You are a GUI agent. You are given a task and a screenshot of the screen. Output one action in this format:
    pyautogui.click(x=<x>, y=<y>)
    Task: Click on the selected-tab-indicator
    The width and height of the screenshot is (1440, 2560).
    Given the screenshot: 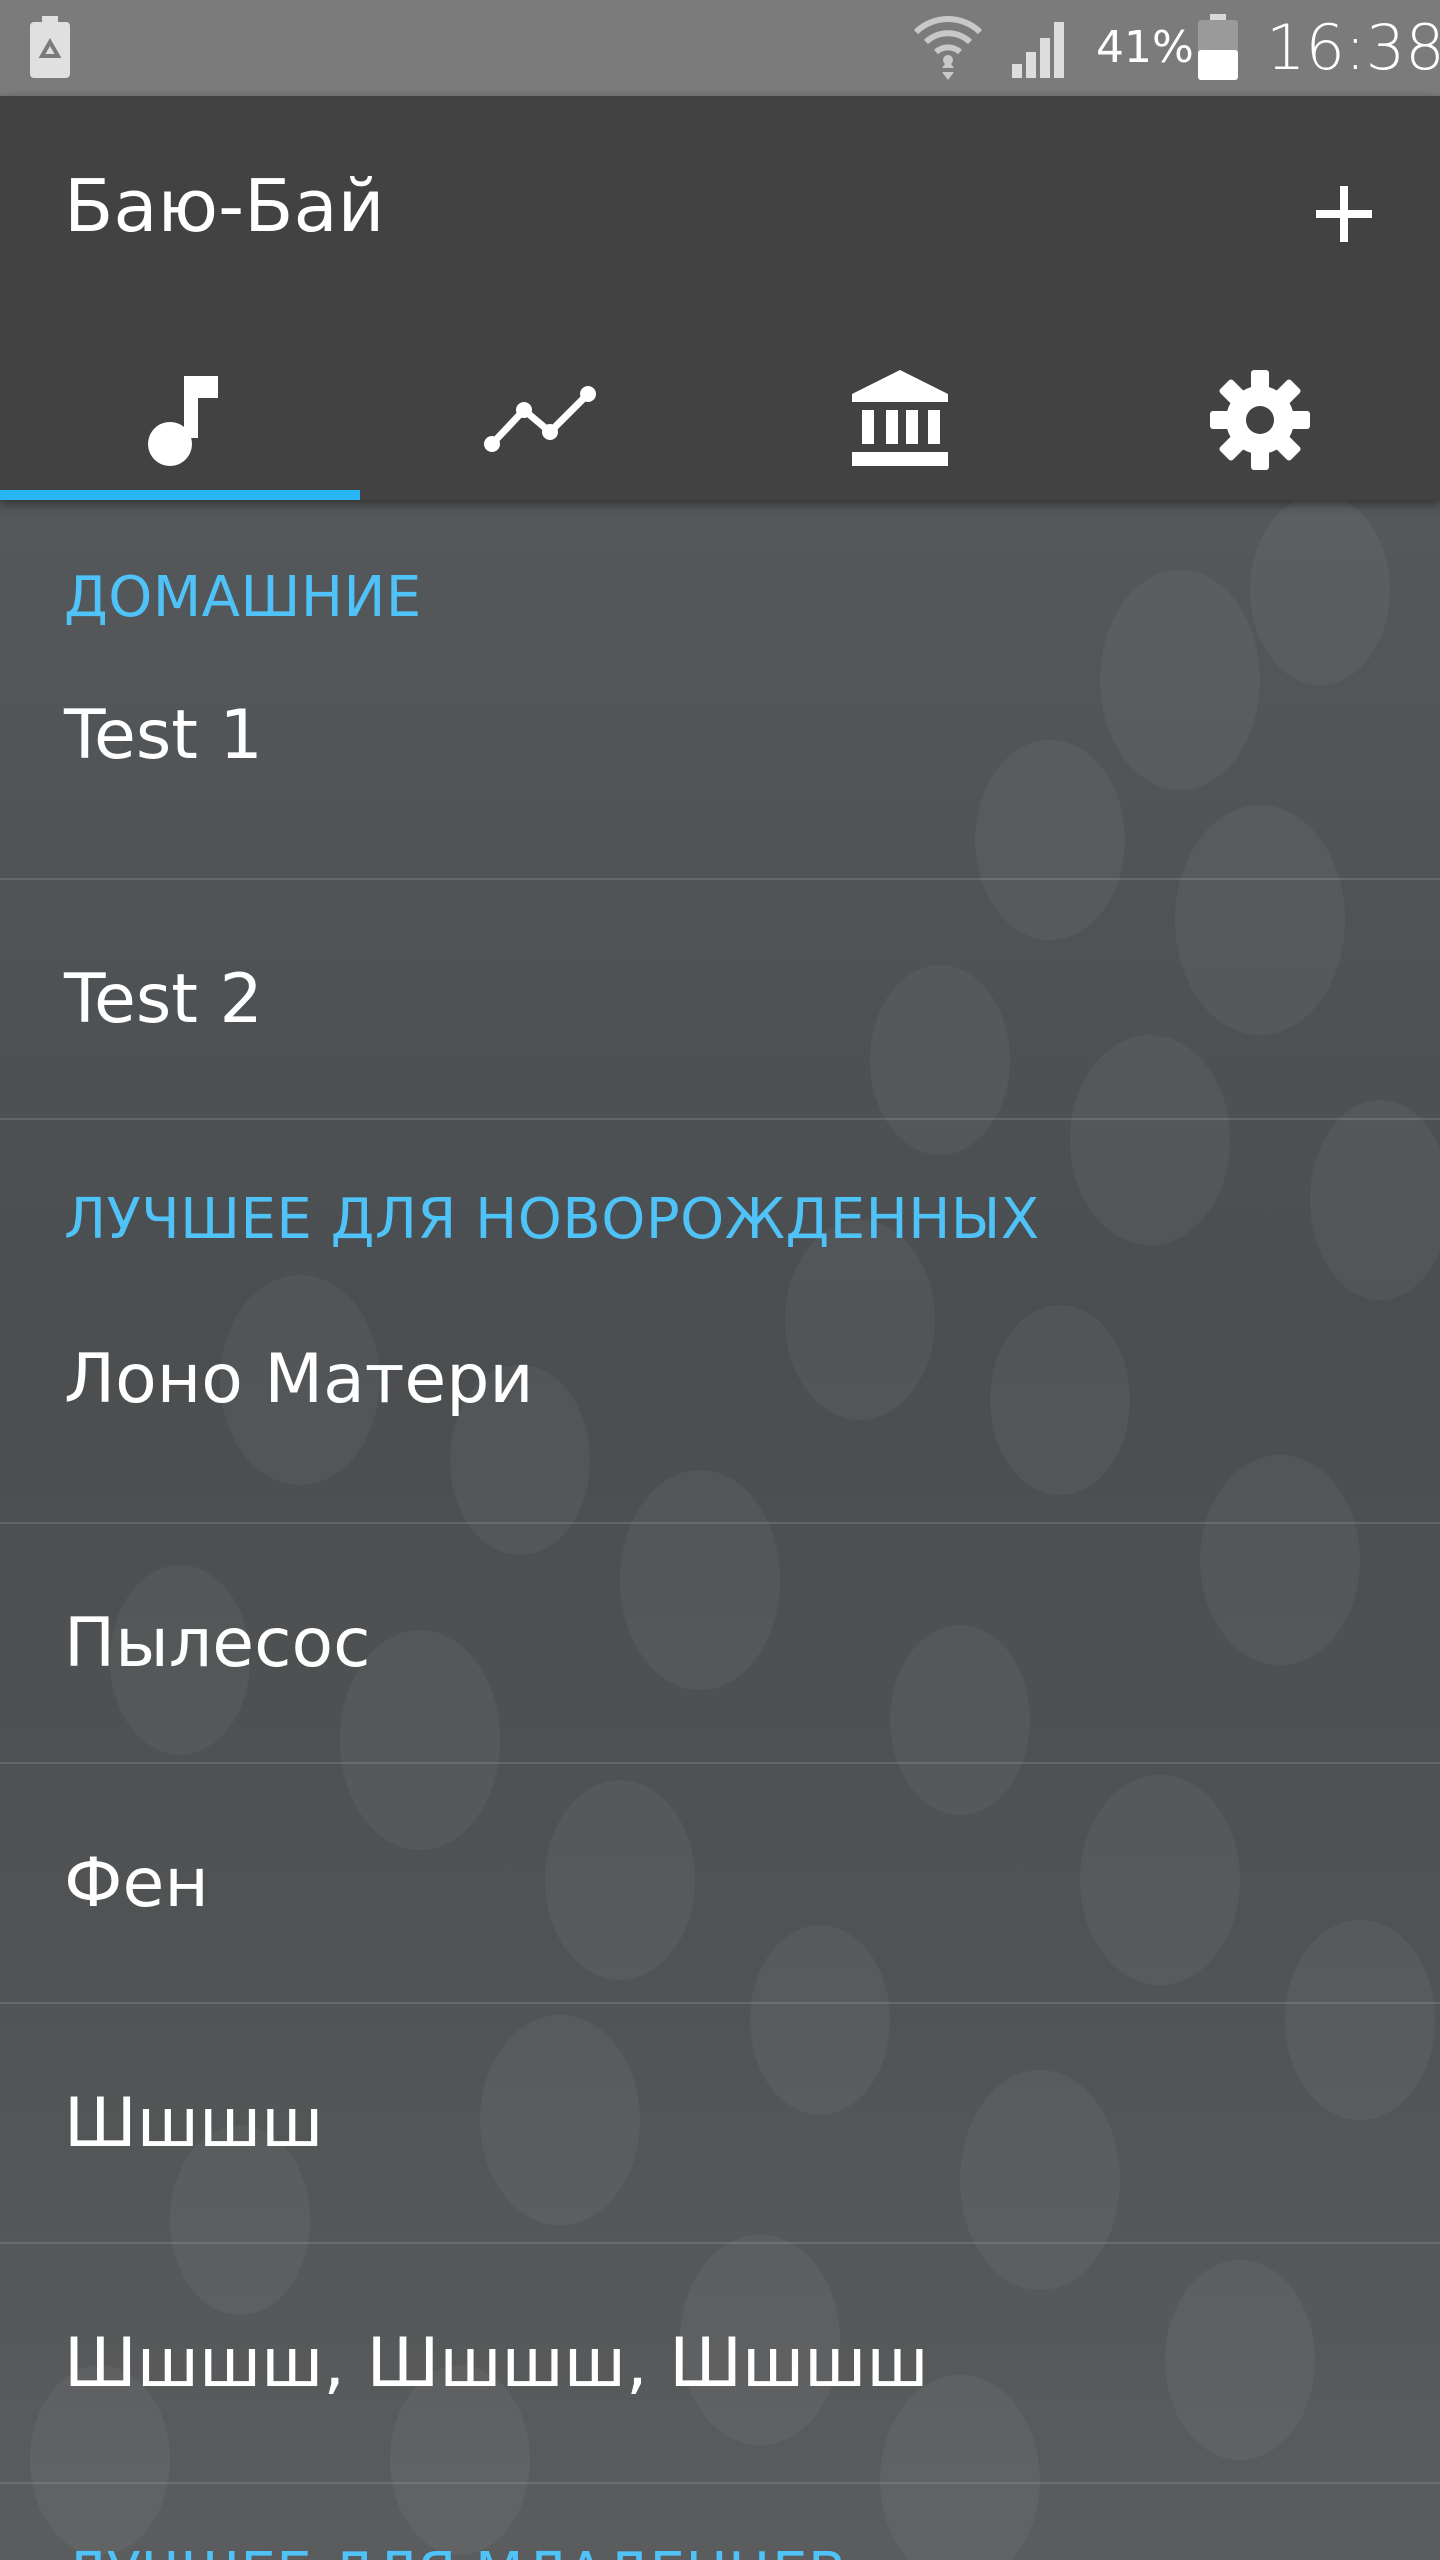 What is the action you would take?
    pyautogui.click(x=180, y=495)
    